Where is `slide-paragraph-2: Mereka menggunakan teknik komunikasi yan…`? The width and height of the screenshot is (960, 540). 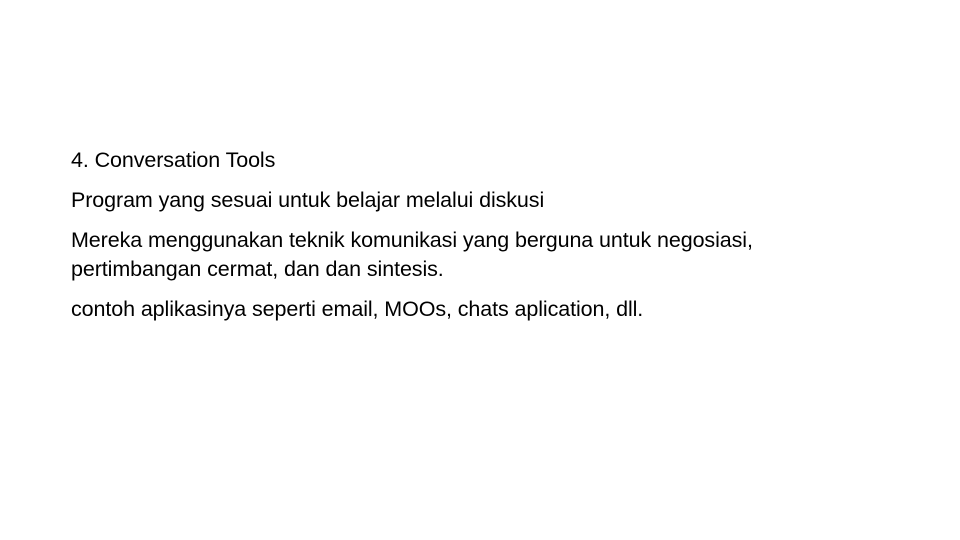
slide-paragraph-2: Mereka menggunakan teknik komunikasi yan… is located at coordinates (412, 254).